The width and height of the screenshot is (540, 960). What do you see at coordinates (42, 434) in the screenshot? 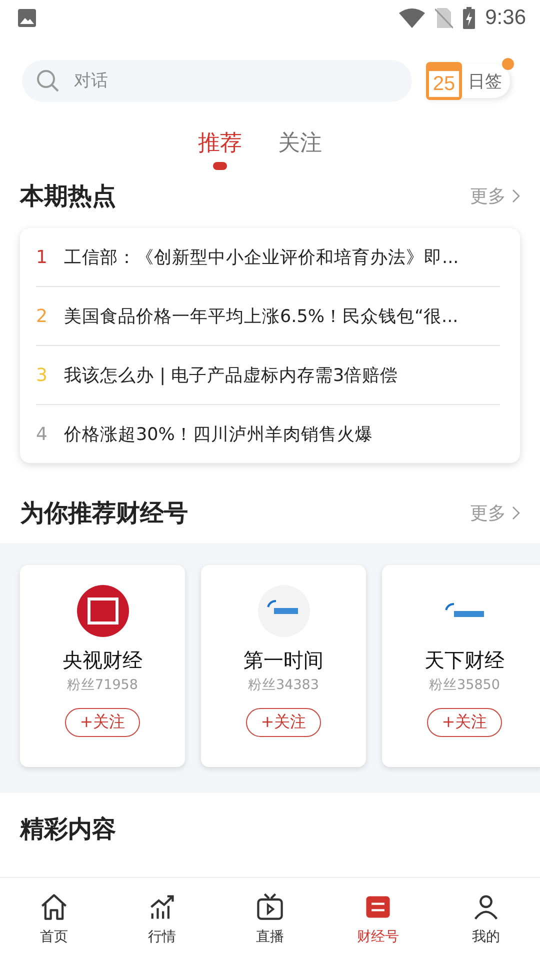
I see `rank-number: 4` at bounding box center [42, 434].